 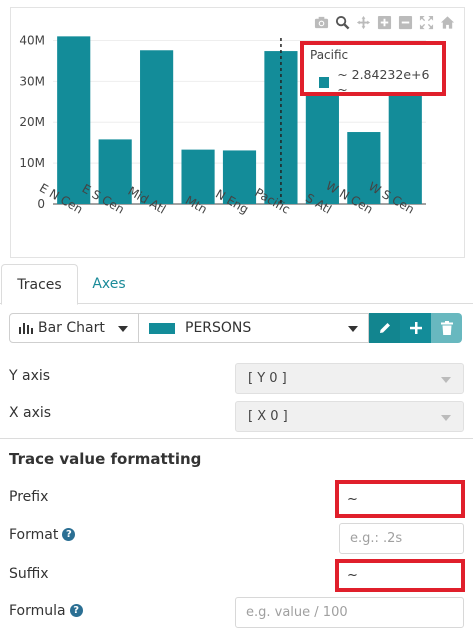 What do you see at coordinates (218, 328) in the screenshot?
I see `trace-name-label: PERSONS` at bounding box center [218, 328].